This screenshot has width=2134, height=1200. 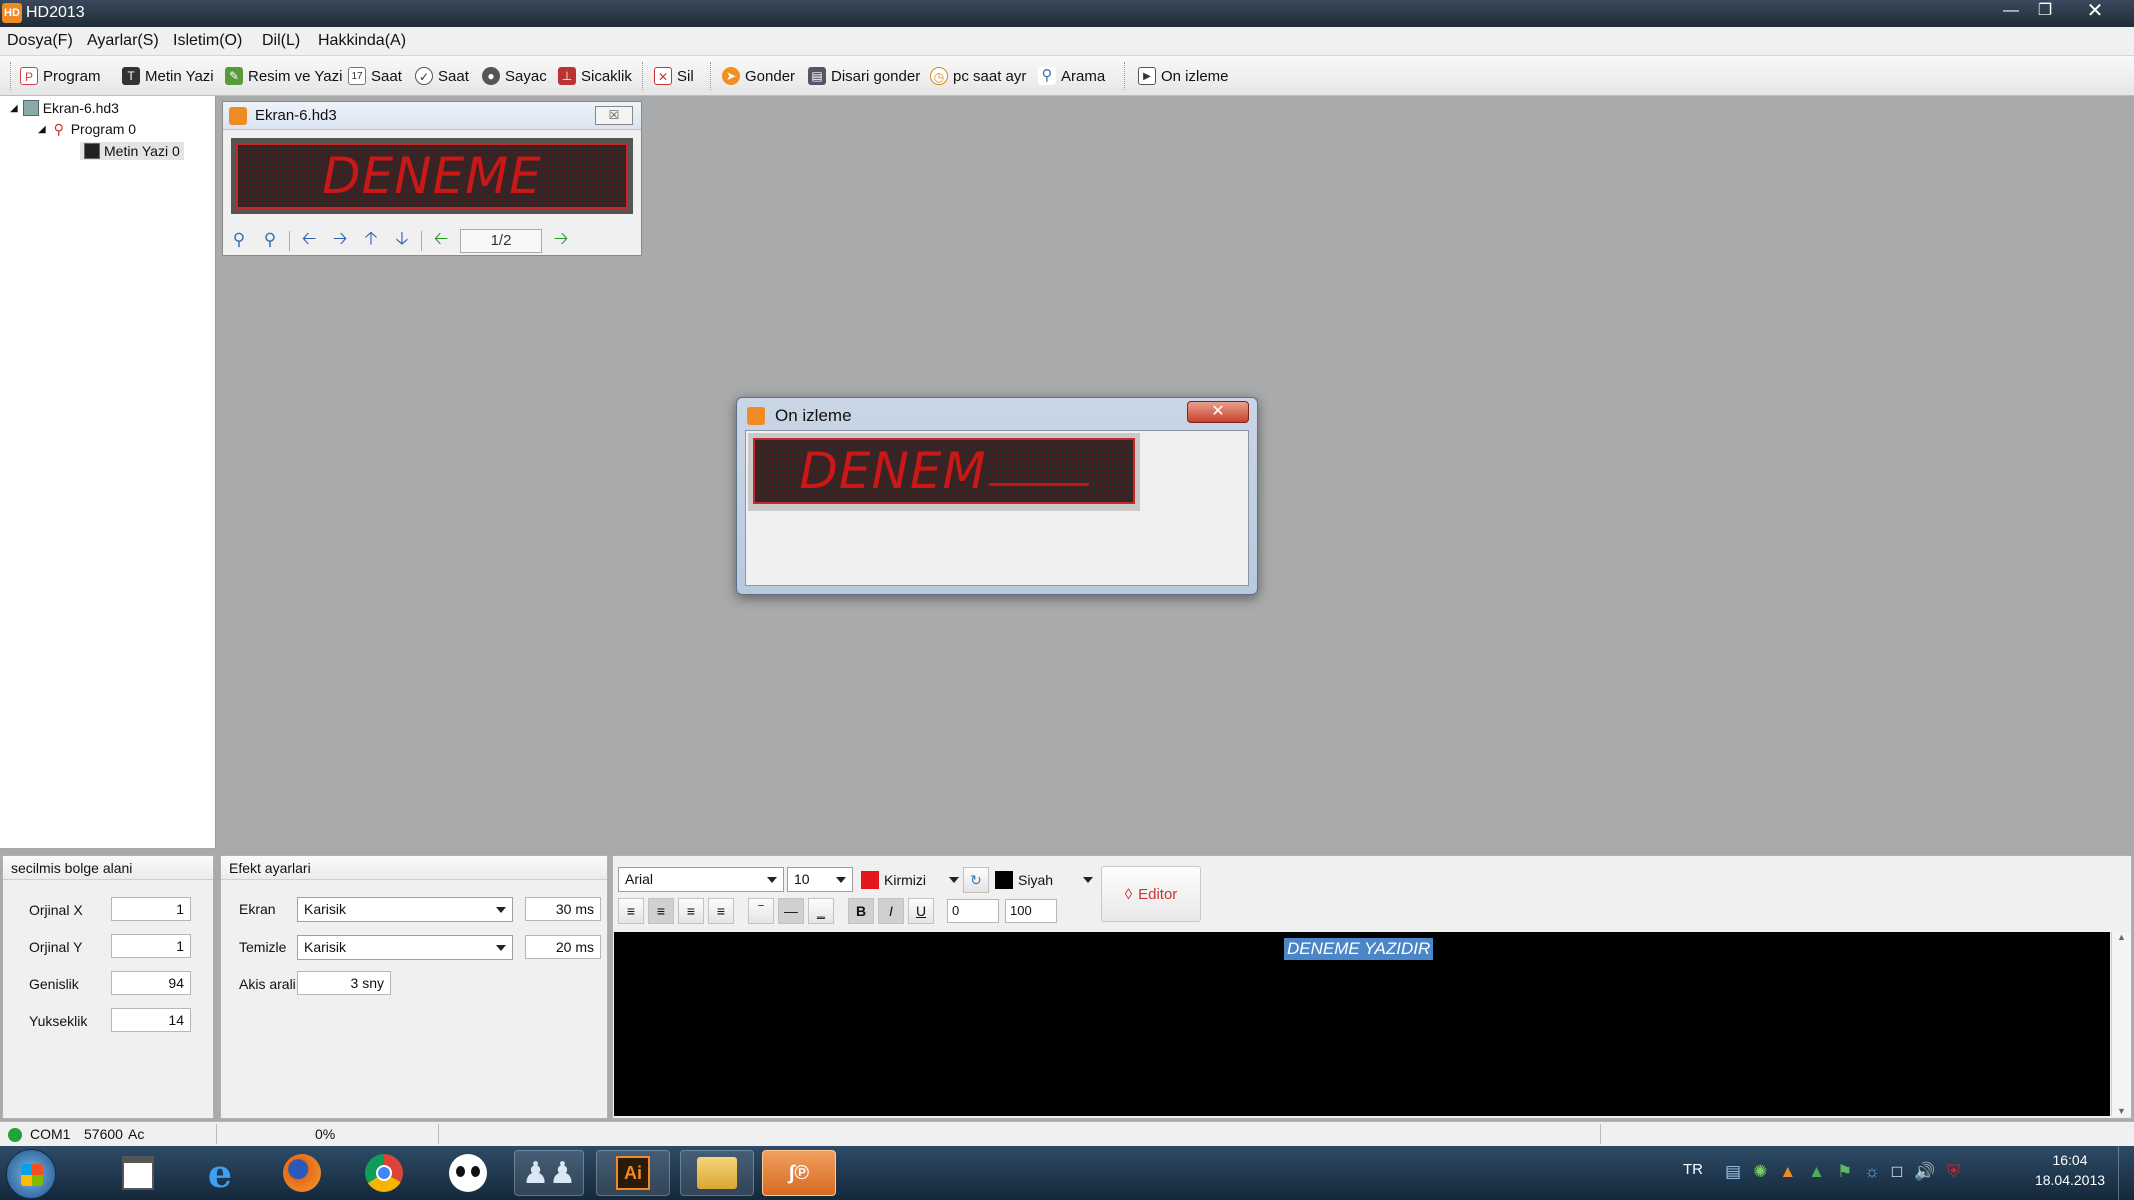 I want to click on taskbar-illustrator: Ai, so click(x=633, y=1173).